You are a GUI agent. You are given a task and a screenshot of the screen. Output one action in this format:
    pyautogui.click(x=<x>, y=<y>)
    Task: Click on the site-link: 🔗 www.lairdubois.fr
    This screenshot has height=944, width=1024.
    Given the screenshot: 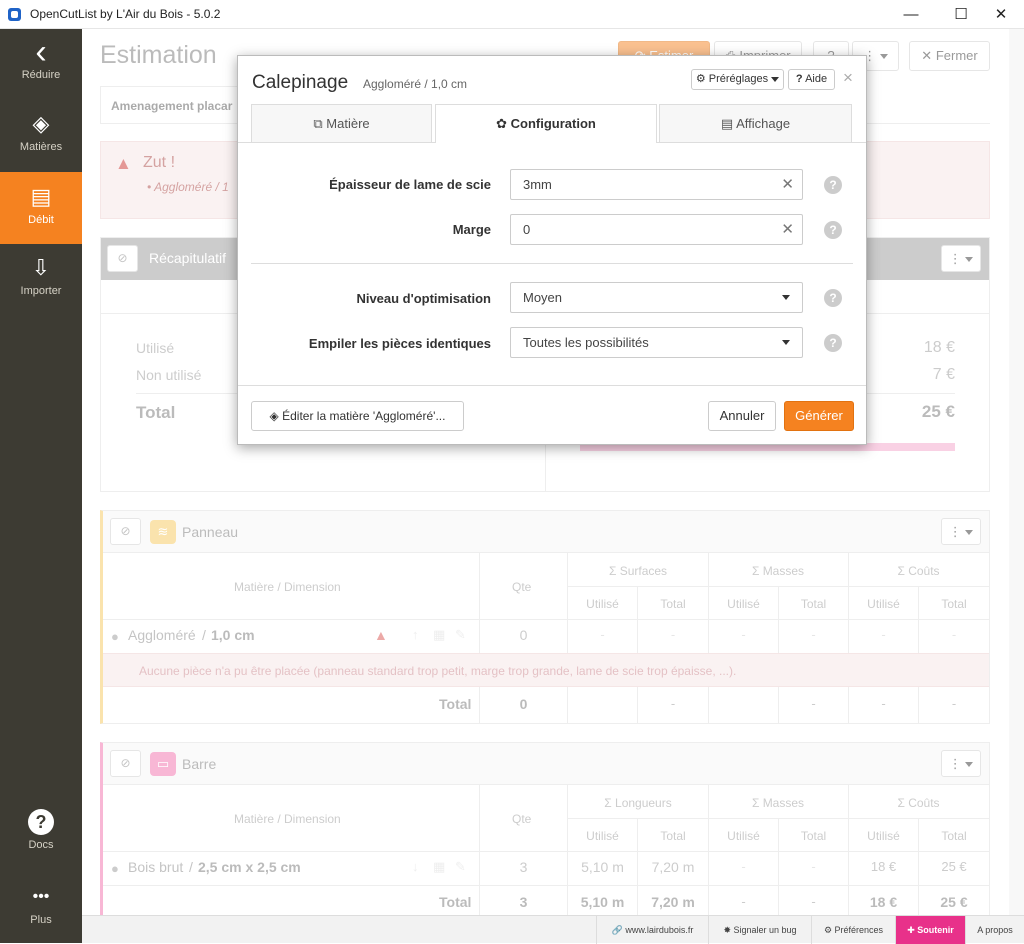 What is the action you would take?
    pyautogui.click(x=652, y=930)
    